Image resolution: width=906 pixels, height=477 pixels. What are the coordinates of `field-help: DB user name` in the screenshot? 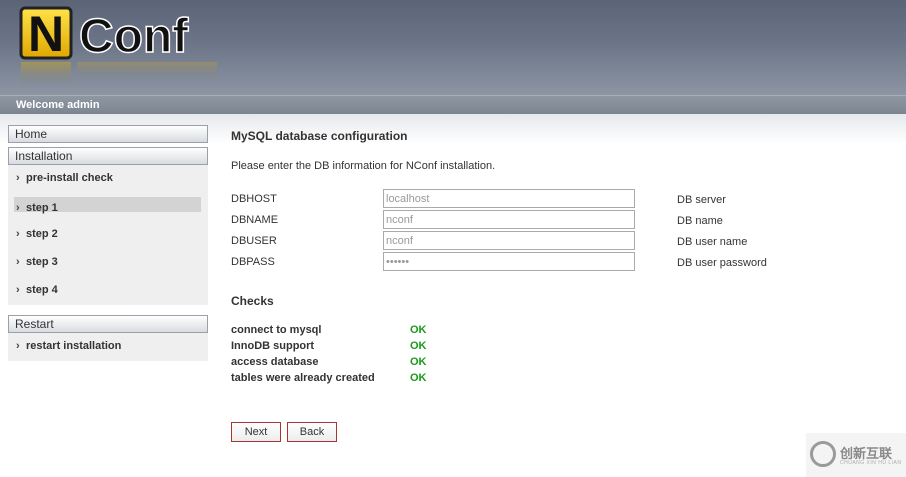 It's located at (712, 242).